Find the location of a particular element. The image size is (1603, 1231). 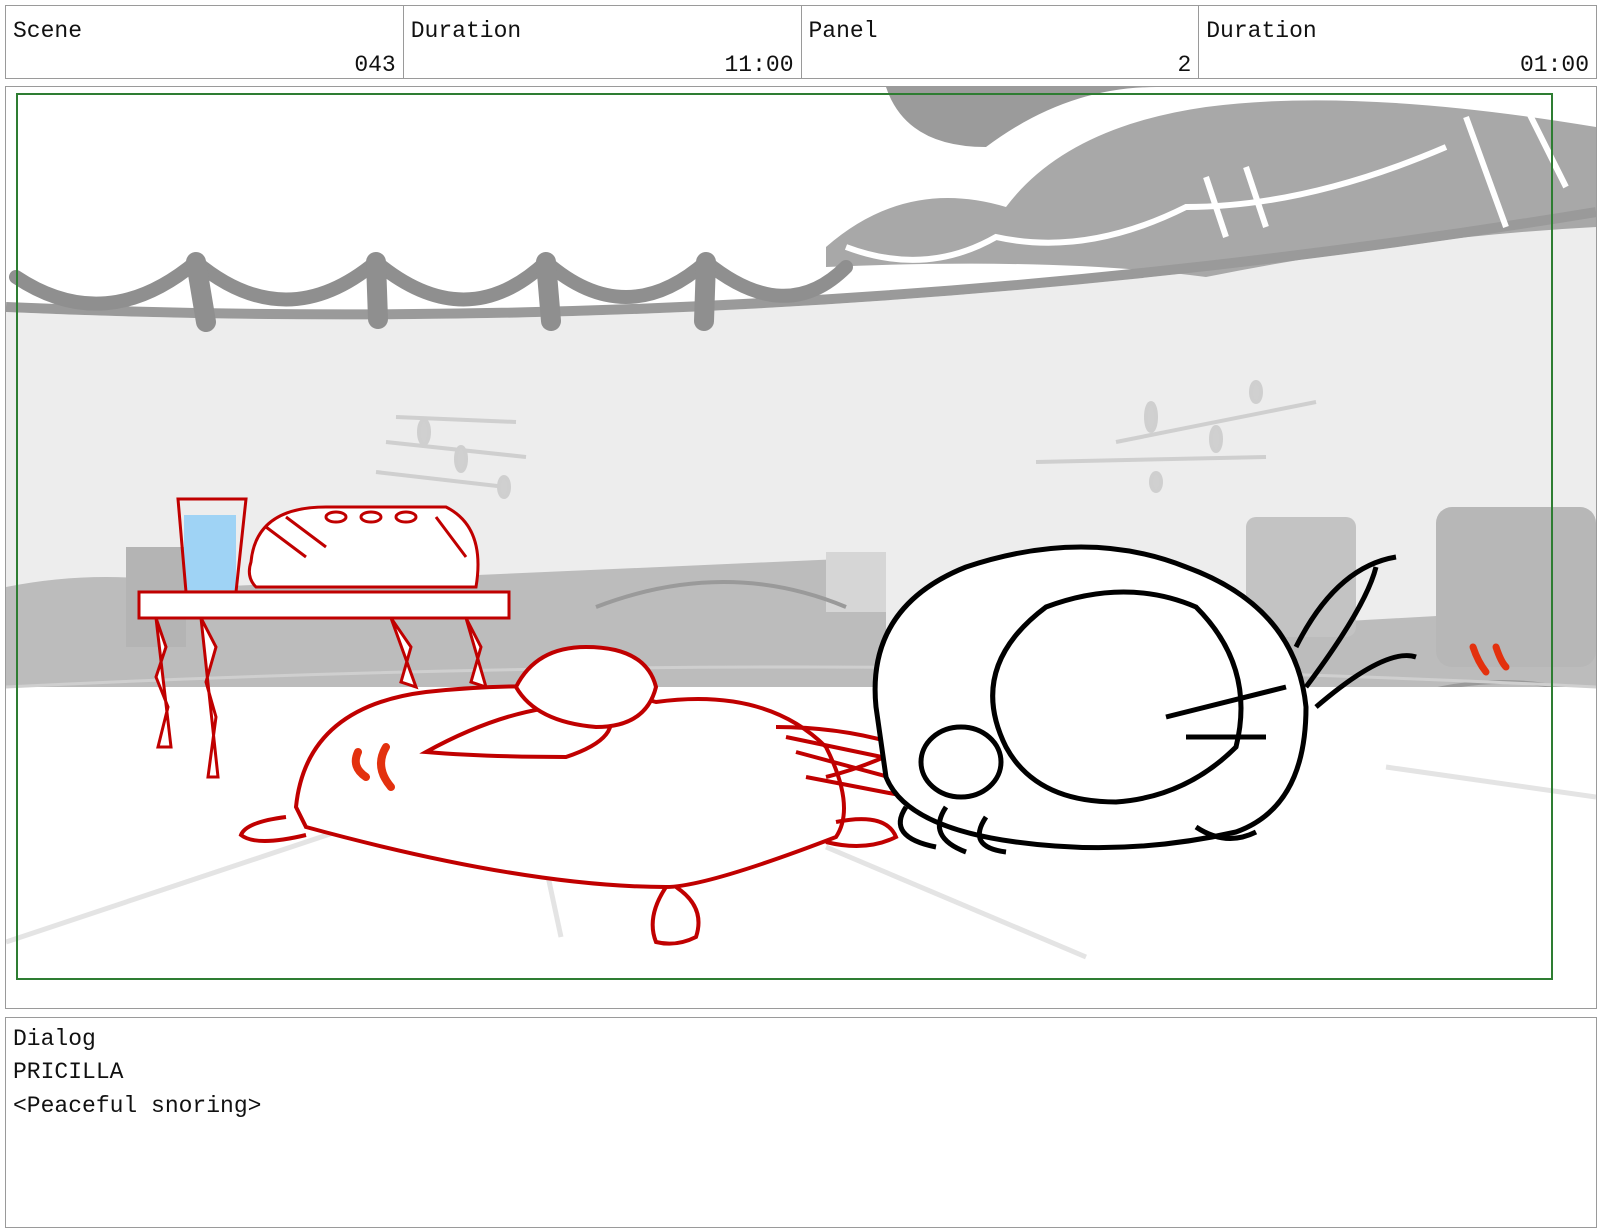

scene-cell: Scene 043 is located at coordinates (205, 42).